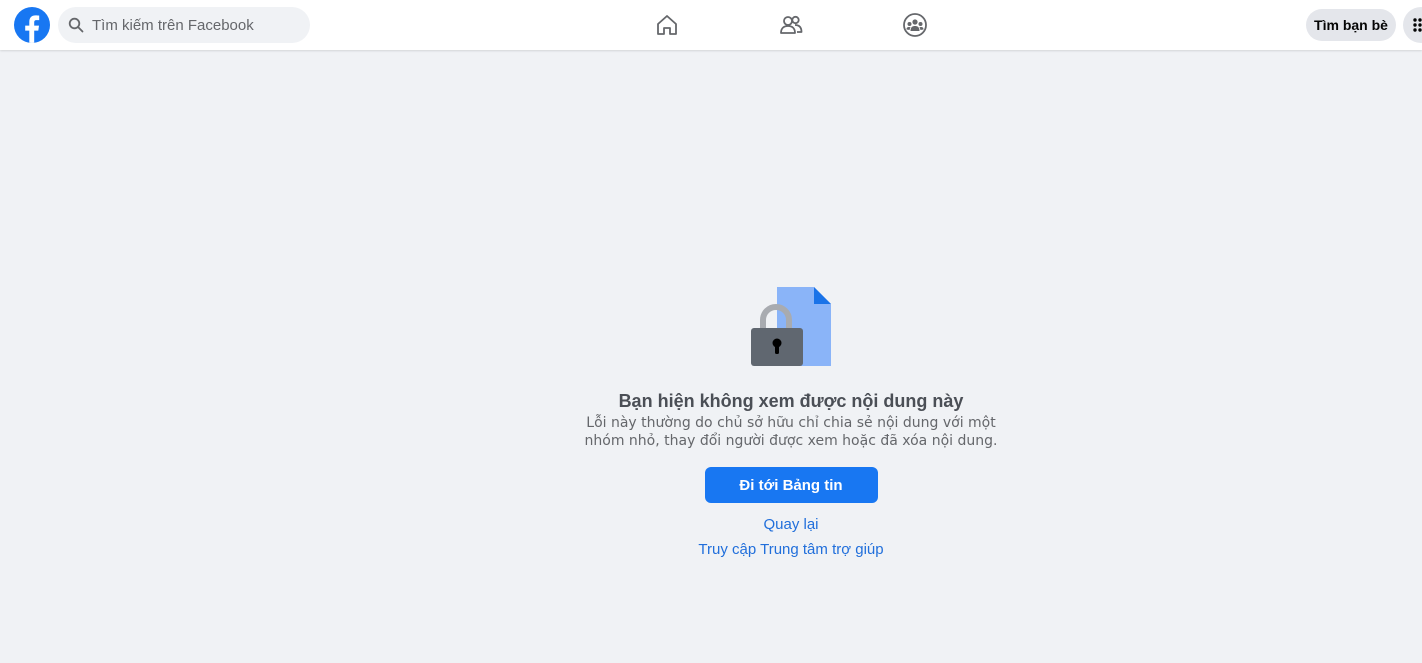 This screenshot has width=1422, height=663. Describe the element at coordinates (1417, 25) in the screenshot. I see `grid-menu-icon` at that location.